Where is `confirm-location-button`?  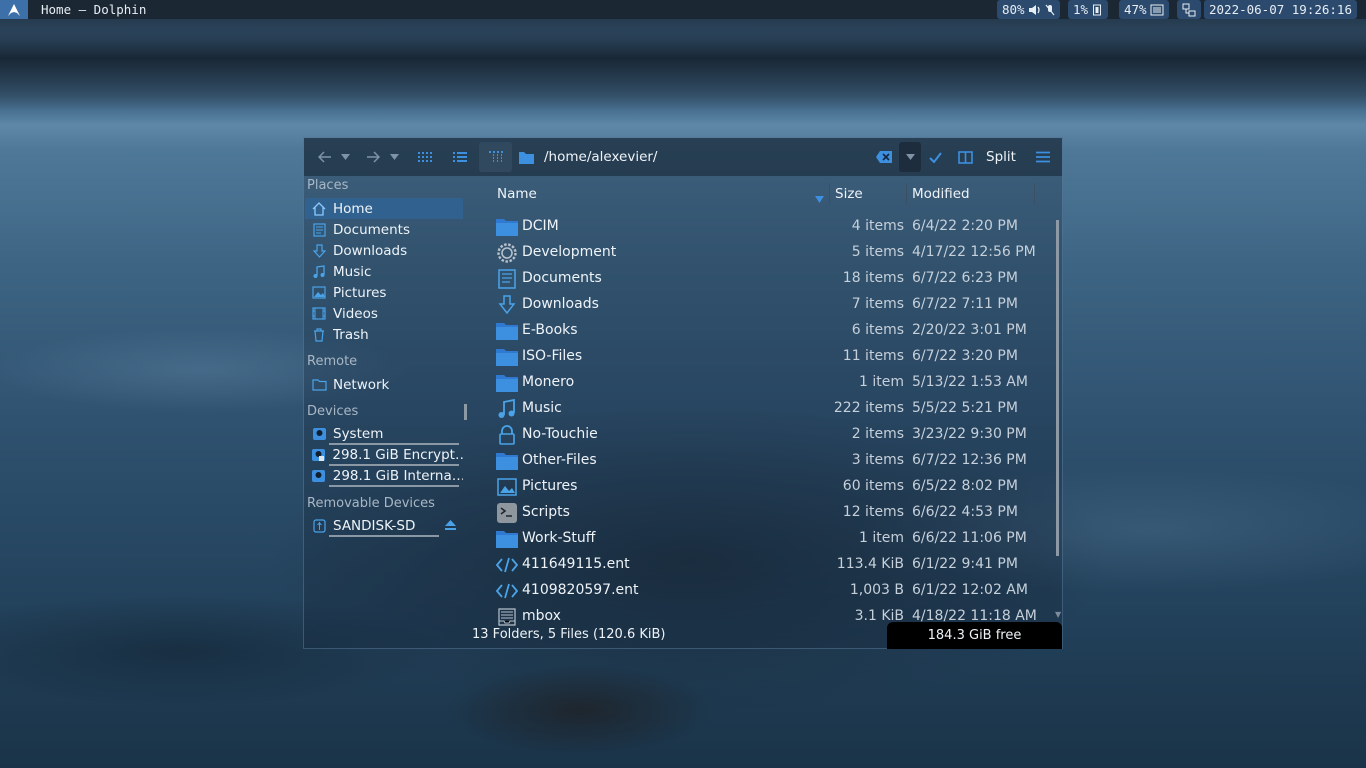
confirm-location-button is located at coordinates (935, 157).